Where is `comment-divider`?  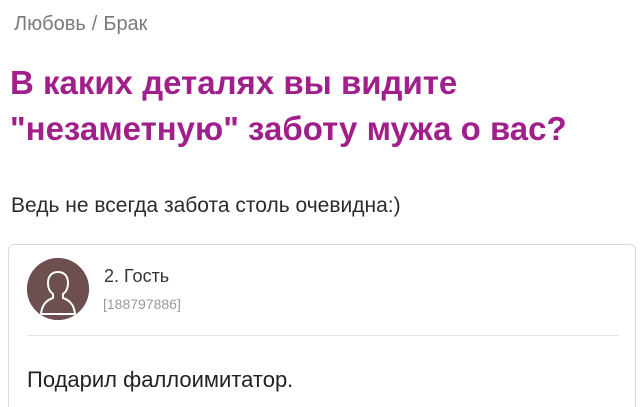 comment-divider is located at coordinates (323, 335).